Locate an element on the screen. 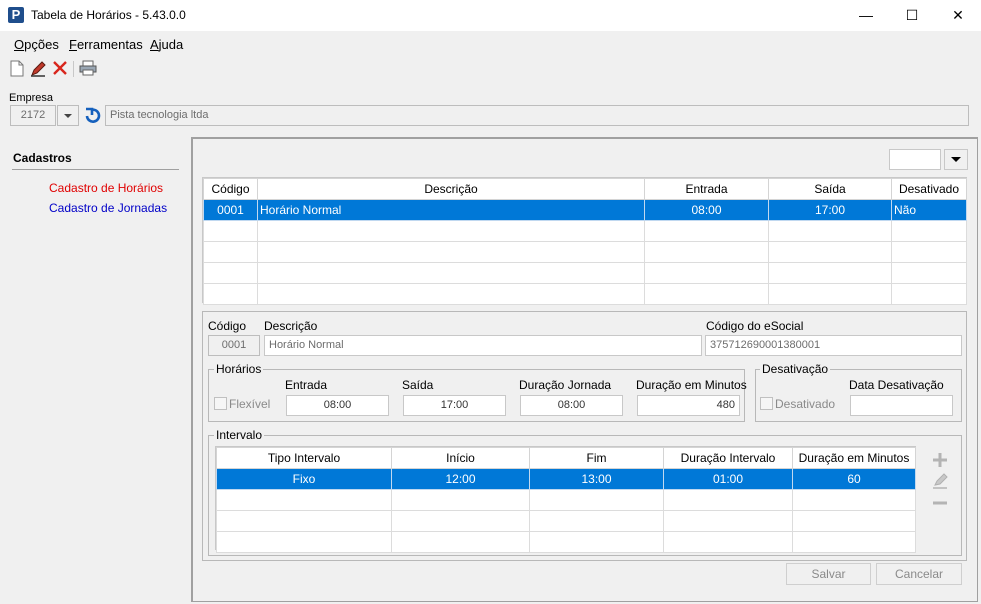 This screenshot has height=604, width=981. pencil-icon is located at coordinates (940, 481).